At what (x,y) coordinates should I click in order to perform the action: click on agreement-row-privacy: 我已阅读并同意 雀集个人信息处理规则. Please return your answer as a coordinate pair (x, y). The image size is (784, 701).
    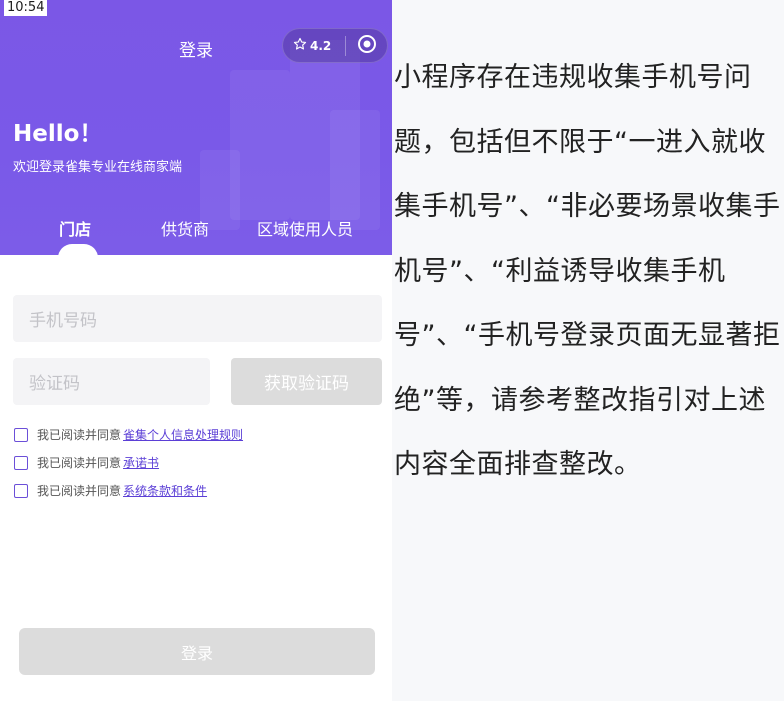
    Looking at the image, I should click on (128, 434).